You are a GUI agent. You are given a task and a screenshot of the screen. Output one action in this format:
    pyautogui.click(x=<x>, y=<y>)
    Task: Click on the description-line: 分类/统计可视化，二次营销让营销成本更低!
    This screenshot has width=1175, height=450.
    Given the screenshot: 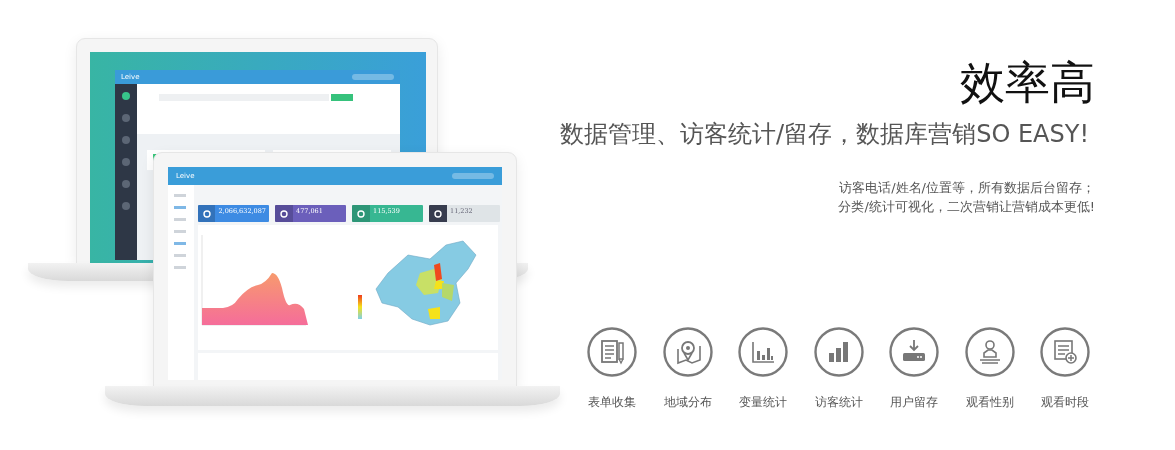 What is the action you would take?
    pyautogui.click(x=966, y=207)
    